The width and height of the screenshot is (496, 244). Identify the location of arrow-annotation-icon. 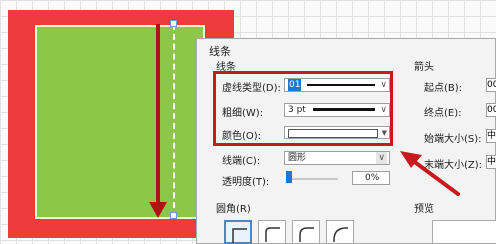
(430, 173).